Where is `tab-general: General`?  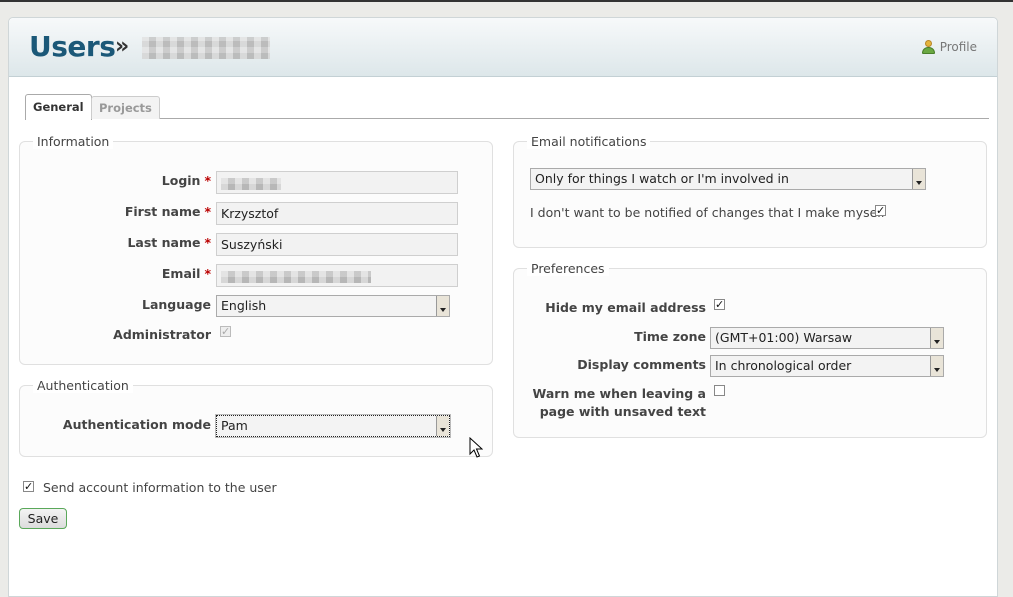
tab-general: General is located at coordinates (58, 107).